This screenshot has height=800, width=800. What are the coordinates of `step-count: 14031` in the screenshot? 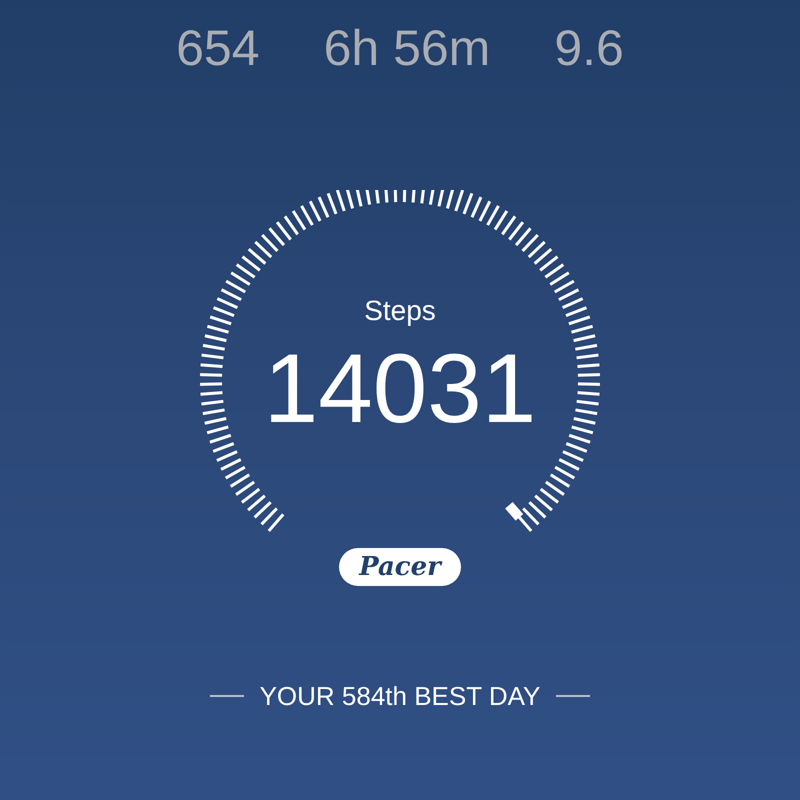 It's located at (400, 388).